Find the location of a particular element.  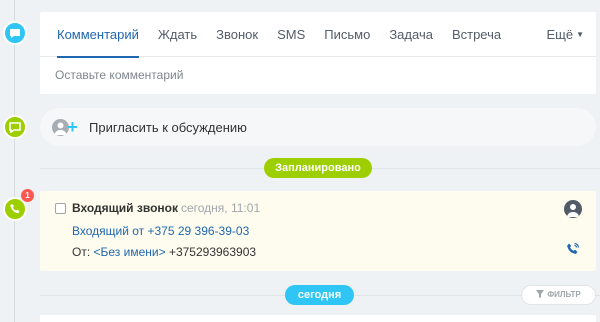

tab-meeting: Встреча is located at coordinates (476, 34).